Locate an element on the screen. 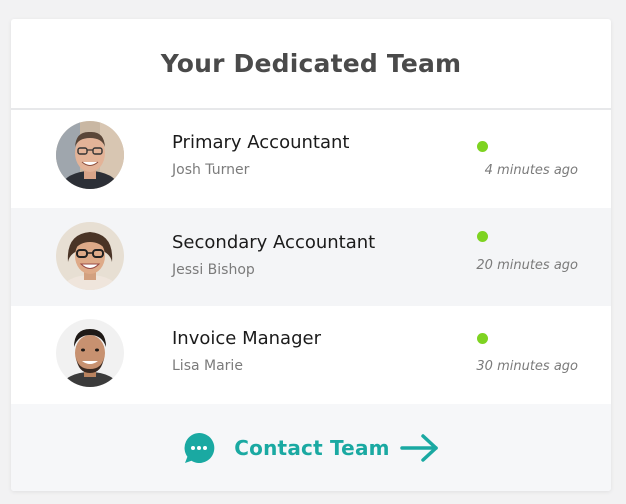 The width and height of the screenshot is (626, 504). last-active-time: 20 minutes ago is located at coordinates (527, 265).